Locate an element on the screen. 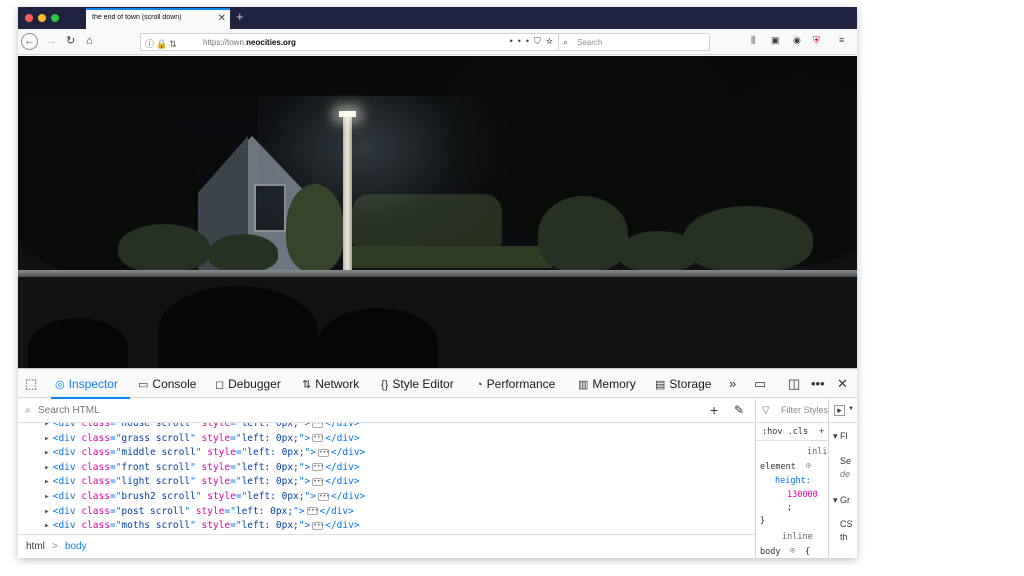 This screenshot has height=576, width=1024. shield-icon: ⛨ is located at coordinates (816, 40).